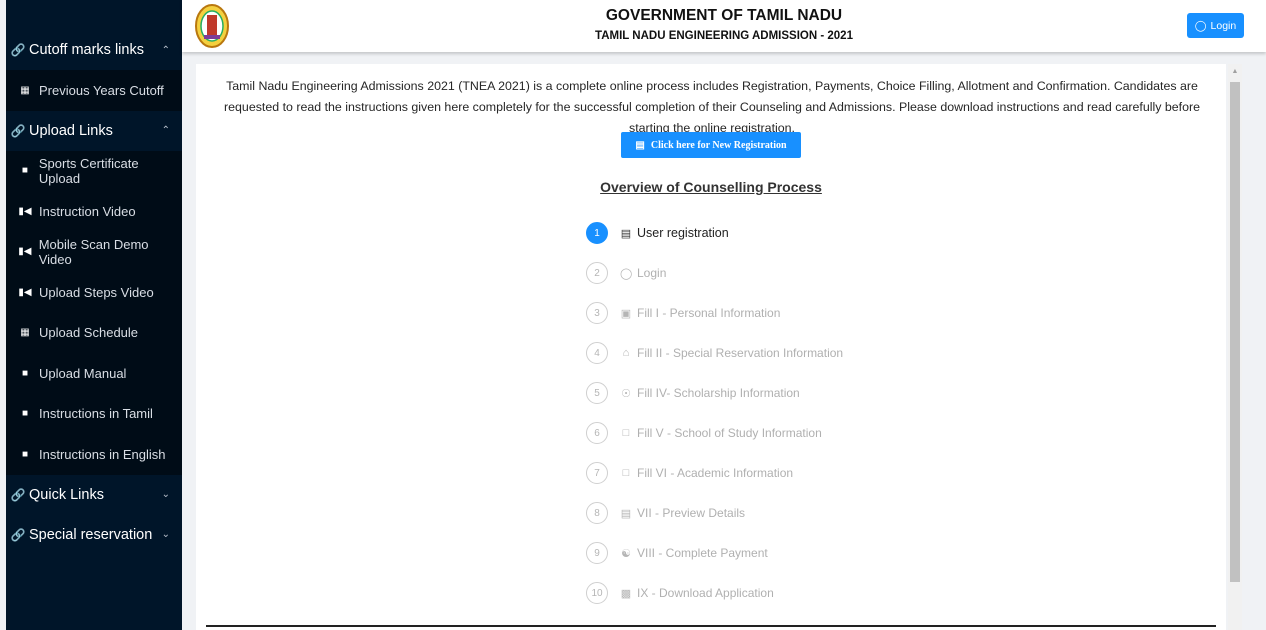 This screenshot has width=1266, height=630. I want to click on vertical-scrollbar: ▲, so click(1235, 347).